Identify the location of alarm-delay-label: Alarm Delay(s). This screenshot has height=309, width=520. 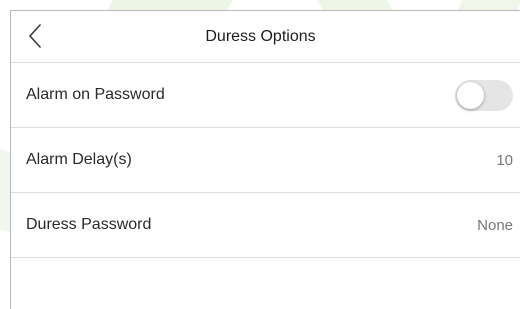
(79, 159).